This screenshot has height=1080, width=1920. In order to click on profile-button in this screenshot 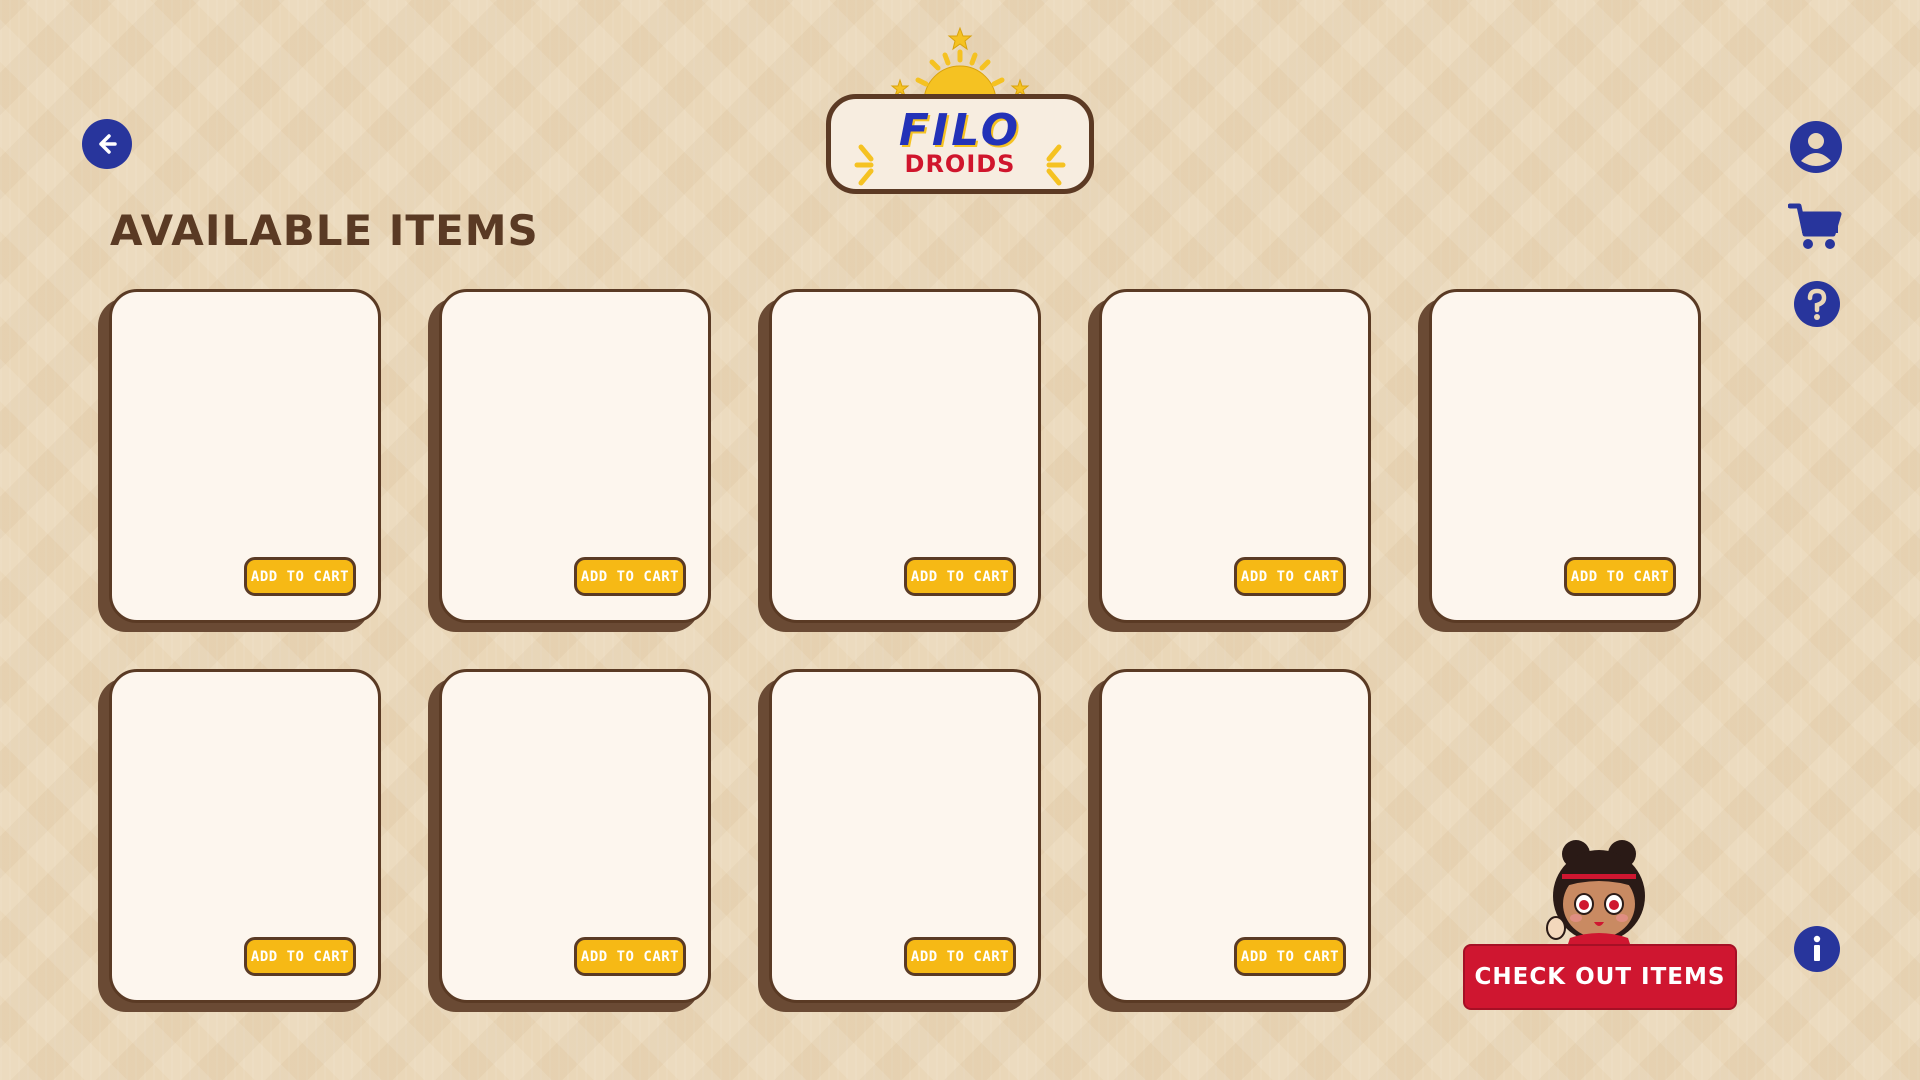, I will do `click(1816, 147)`.